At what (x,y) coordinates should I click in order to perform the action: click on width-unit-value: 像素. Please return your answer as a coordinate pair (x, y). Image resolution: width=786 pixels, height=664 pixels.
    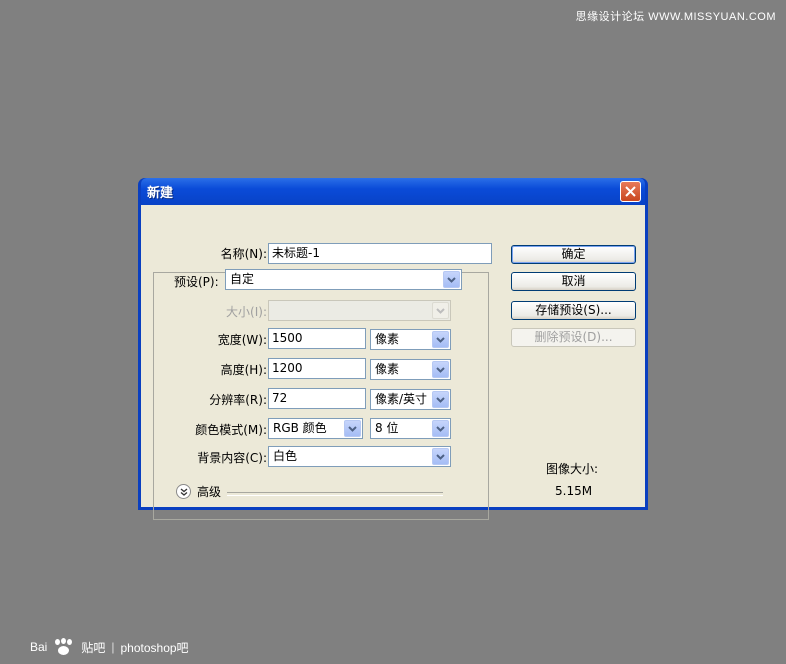
    Looking at the image, I should click on (387, 339).